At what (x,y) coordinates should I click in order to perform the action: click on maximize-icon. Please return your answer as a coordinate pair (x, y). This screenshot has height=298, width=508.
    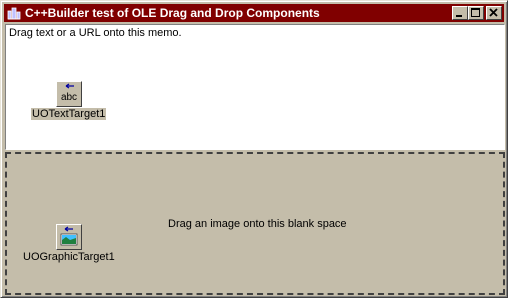
    Looking at the image, I should click on (475, 12).